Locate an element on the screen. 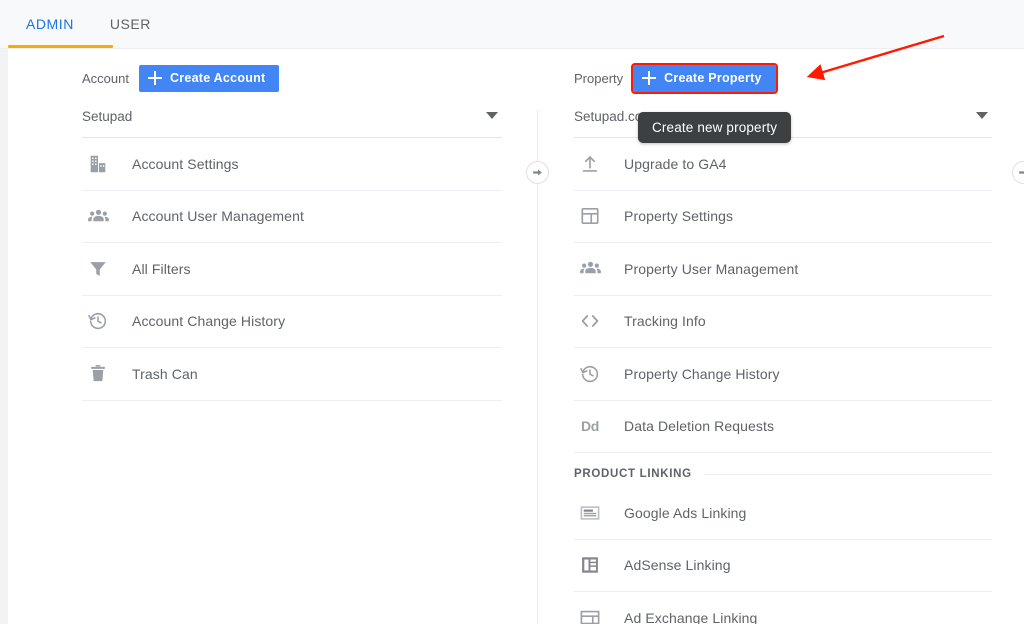 The height and width of the screenshot is (624, 1024). property-item-label: Tracking Info is located at coordinates (665, 321).